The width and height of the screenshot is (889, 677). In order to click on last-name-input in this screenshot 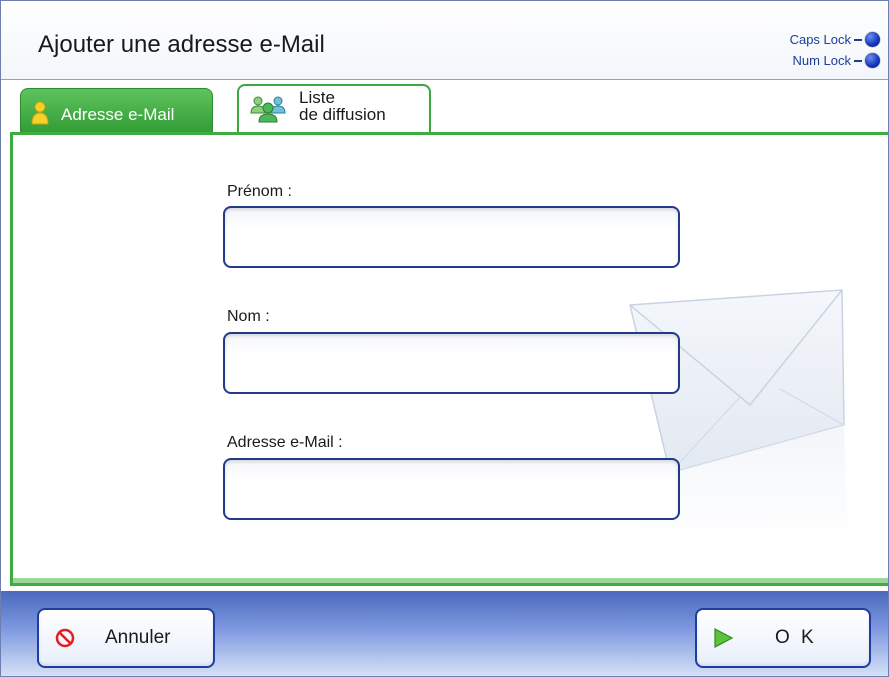, I will do `click(451, 363)`.